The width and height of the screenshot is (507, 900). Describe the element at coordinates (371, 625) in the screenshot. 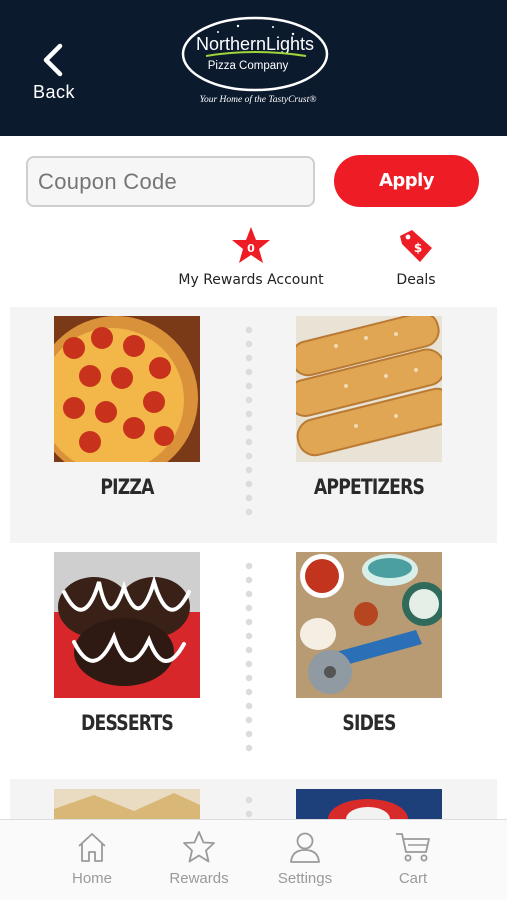

I see `sides-image` at that location.